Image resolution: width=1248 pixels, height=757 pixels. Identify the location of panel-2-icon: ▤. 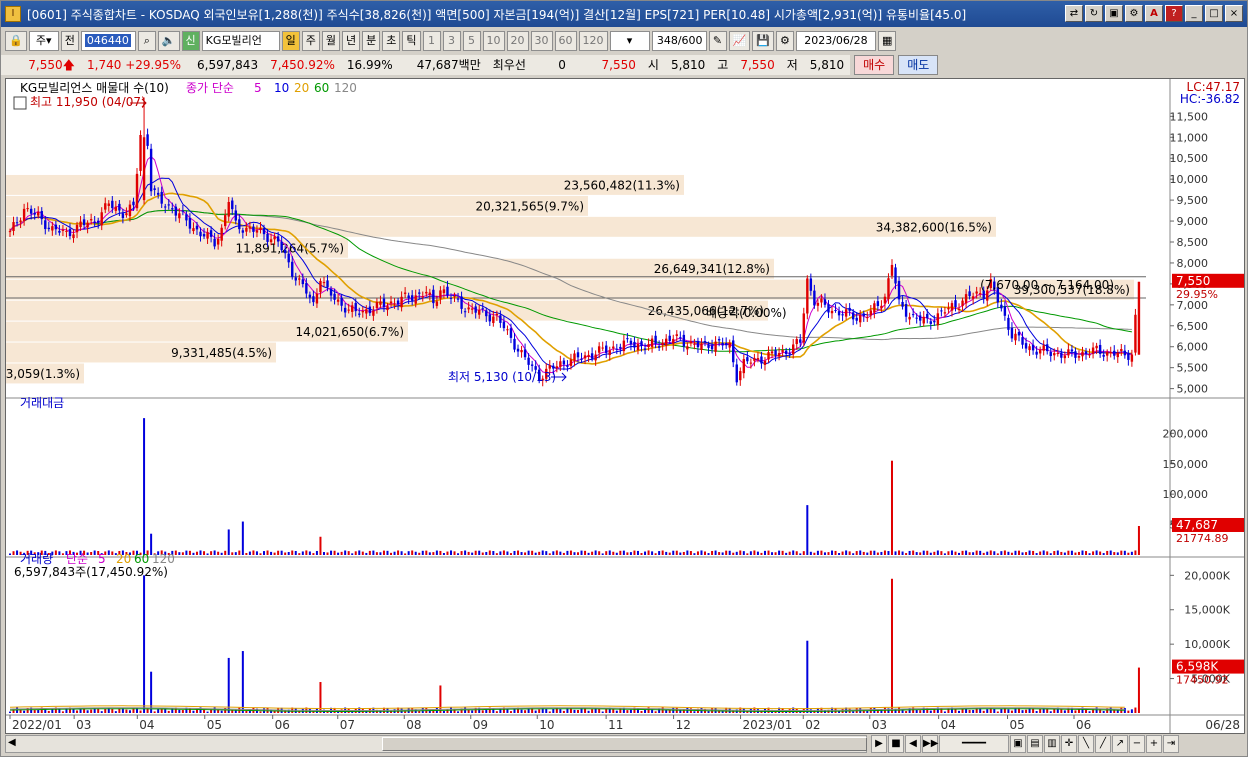
(1035, 744).